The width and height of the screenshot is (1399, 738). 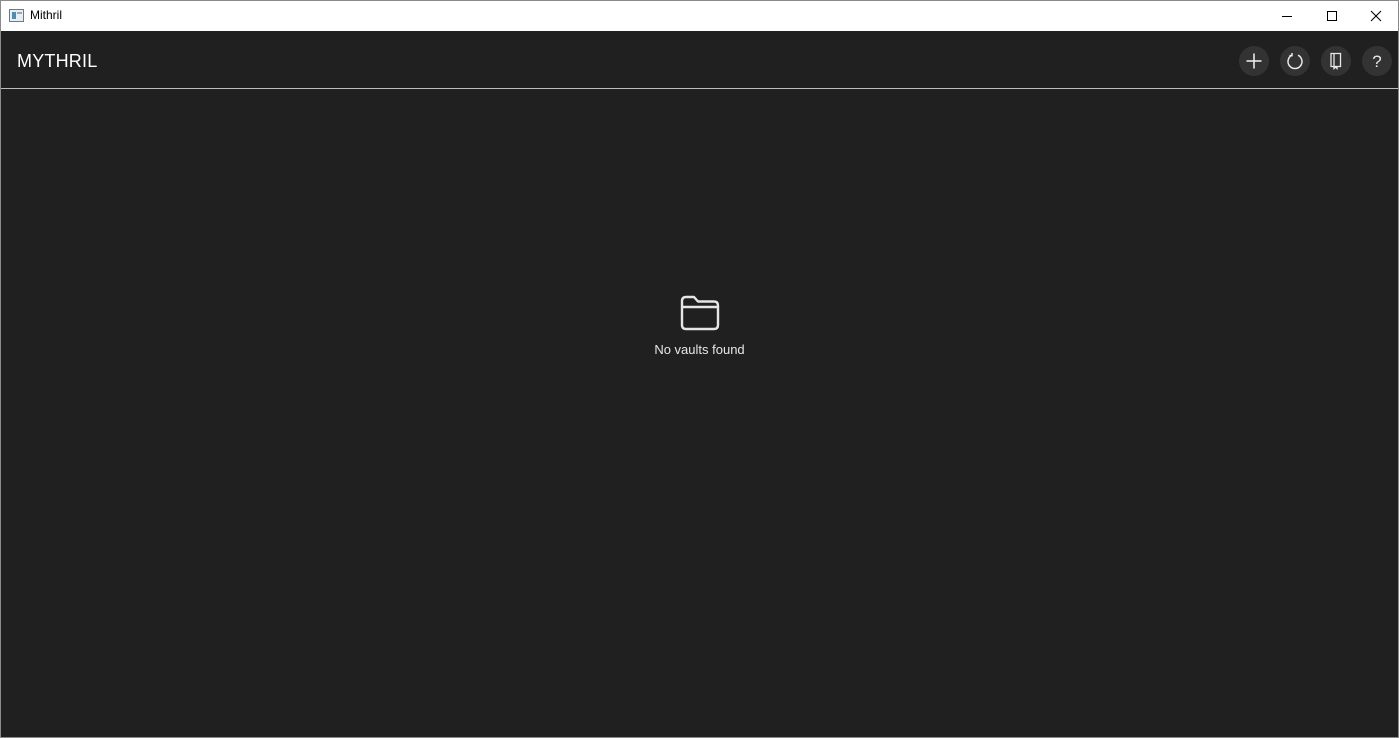 I want to click on book-button, so click(x=1336, y=61).